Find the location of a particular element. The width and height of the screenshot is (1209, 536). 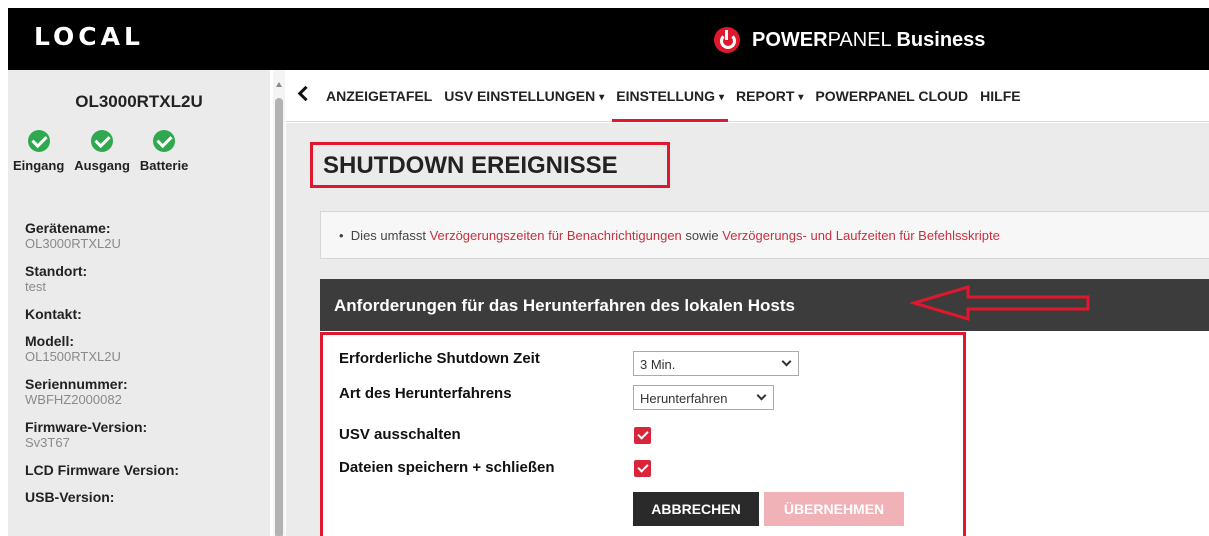

status-indicators: Eingang Ausgang Batterie is located at coordinates (105, 151).